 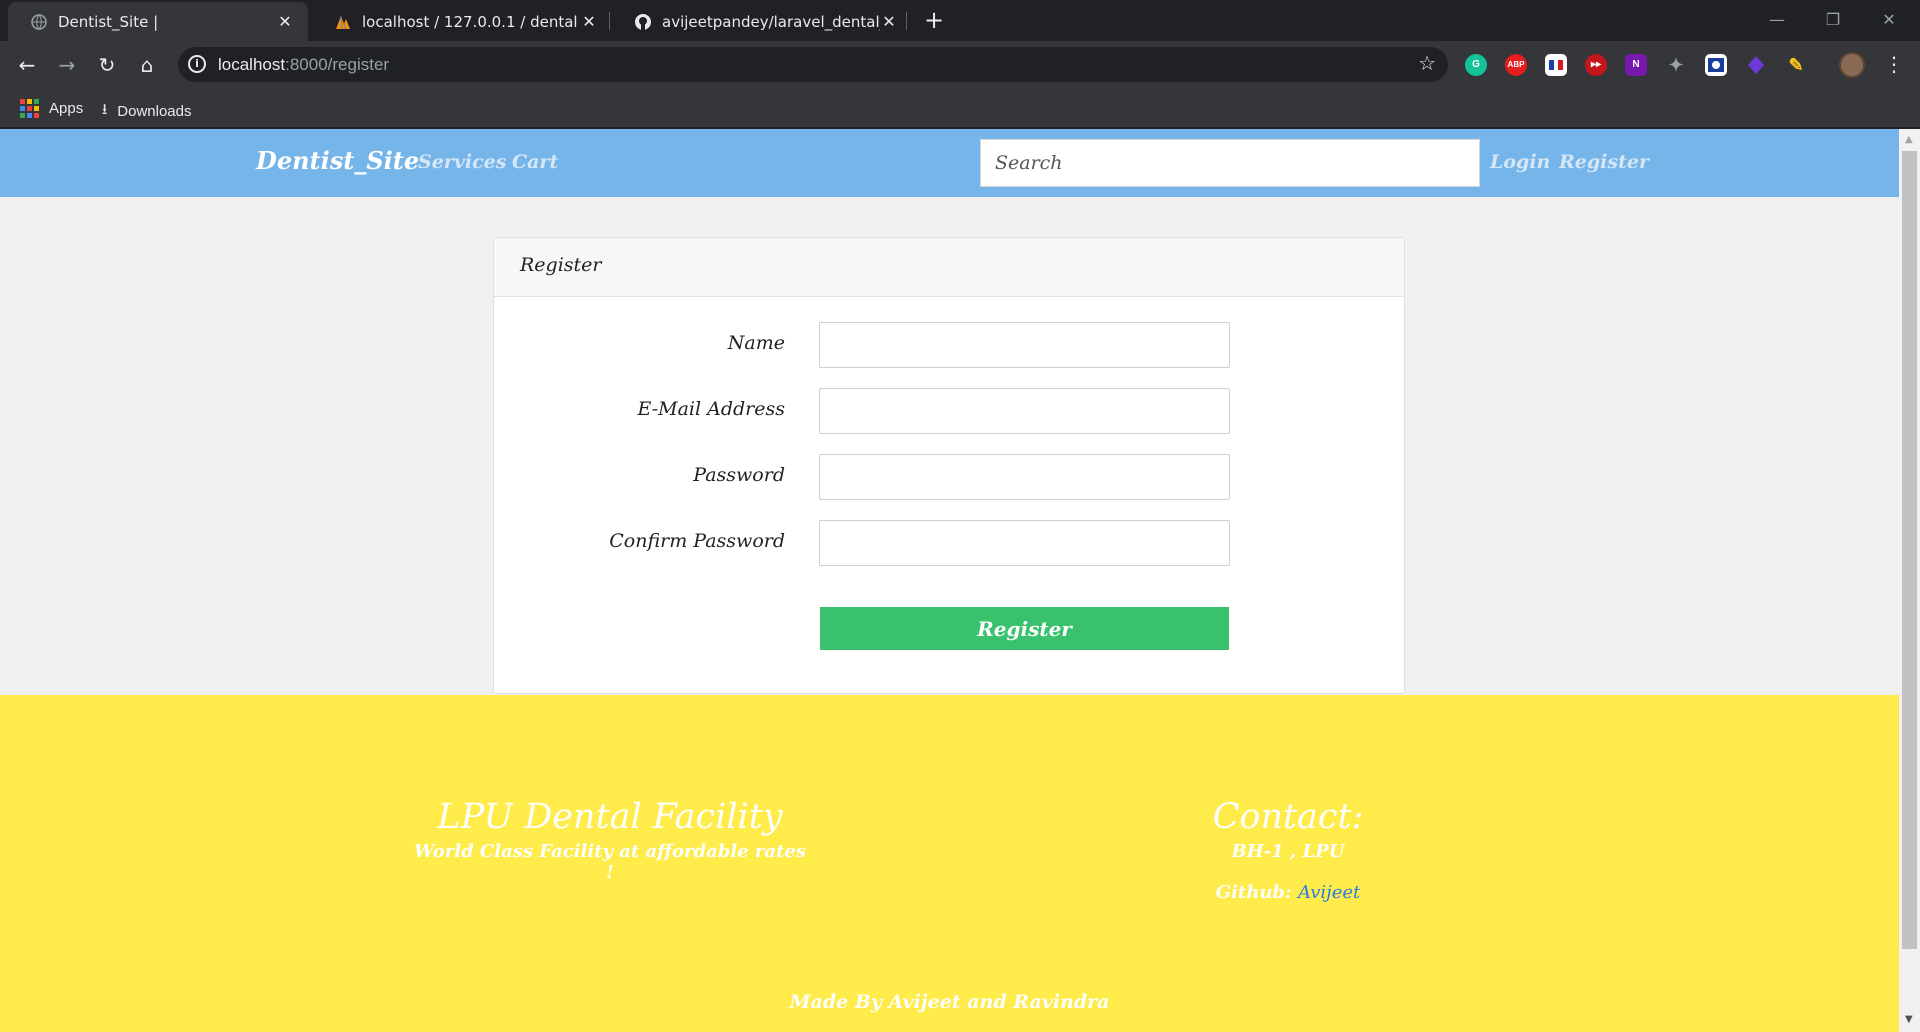 What do you see at coordinates (1024, 543) in the screenshot?
I see `confirm-password-input` at bounding box center [1024, 543].